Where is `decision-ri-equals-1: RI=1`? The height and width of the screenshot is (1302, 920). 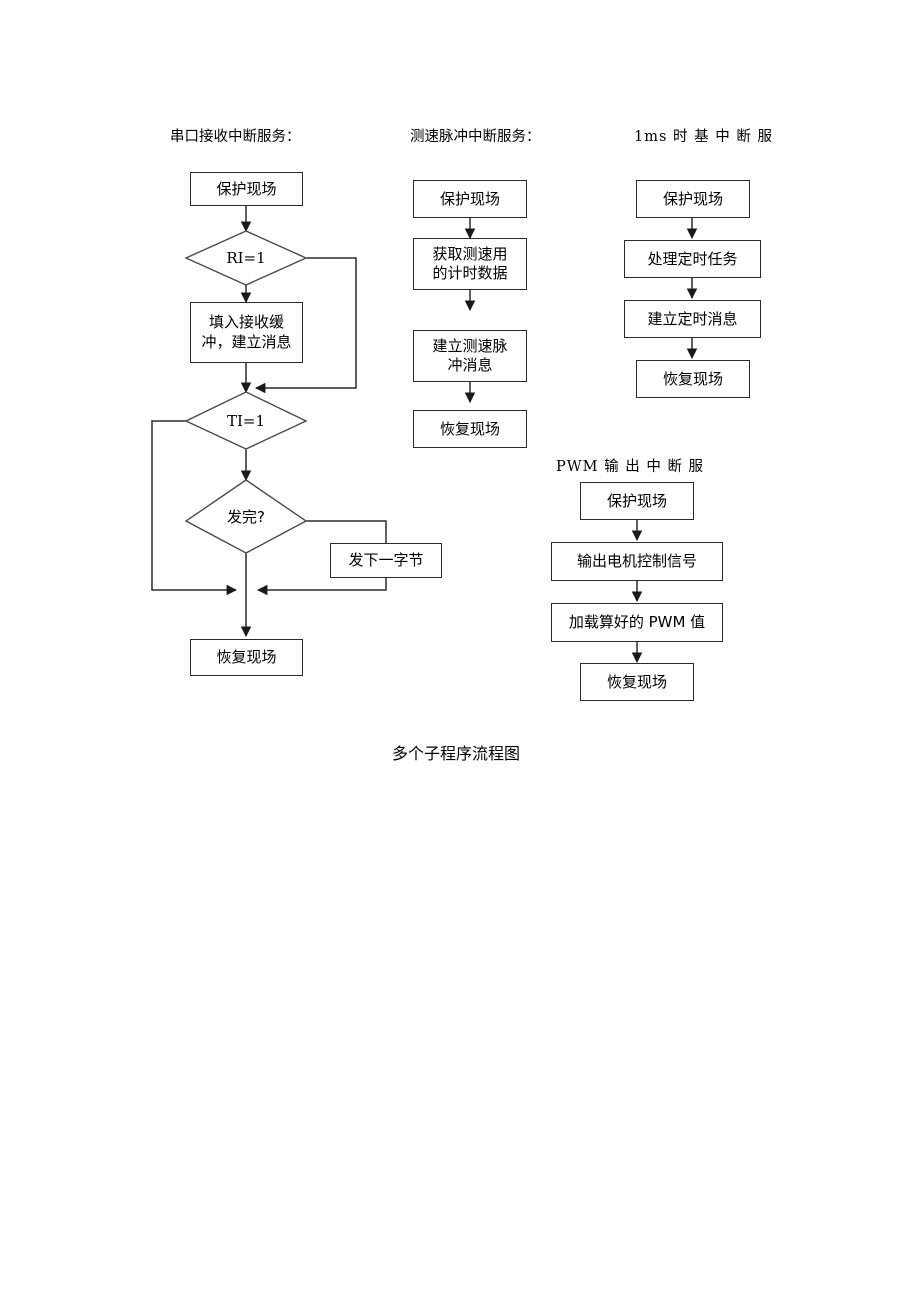 decision-ri-equals-1: RI=1 is located at coordinates (246, 258).